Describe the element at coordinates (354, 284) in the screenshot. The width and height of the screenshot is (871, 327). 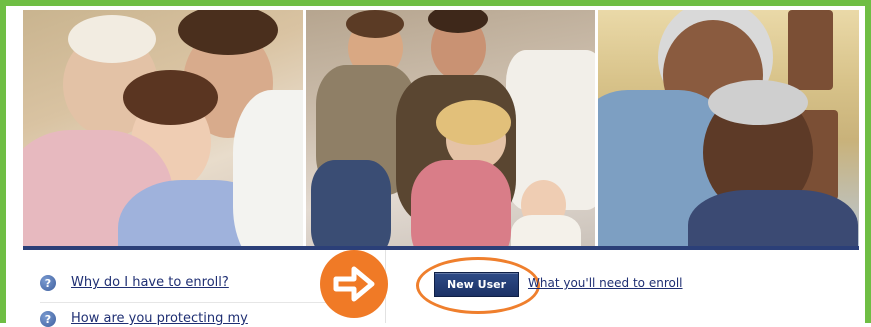
I see `right-arrow-icon` at that location.